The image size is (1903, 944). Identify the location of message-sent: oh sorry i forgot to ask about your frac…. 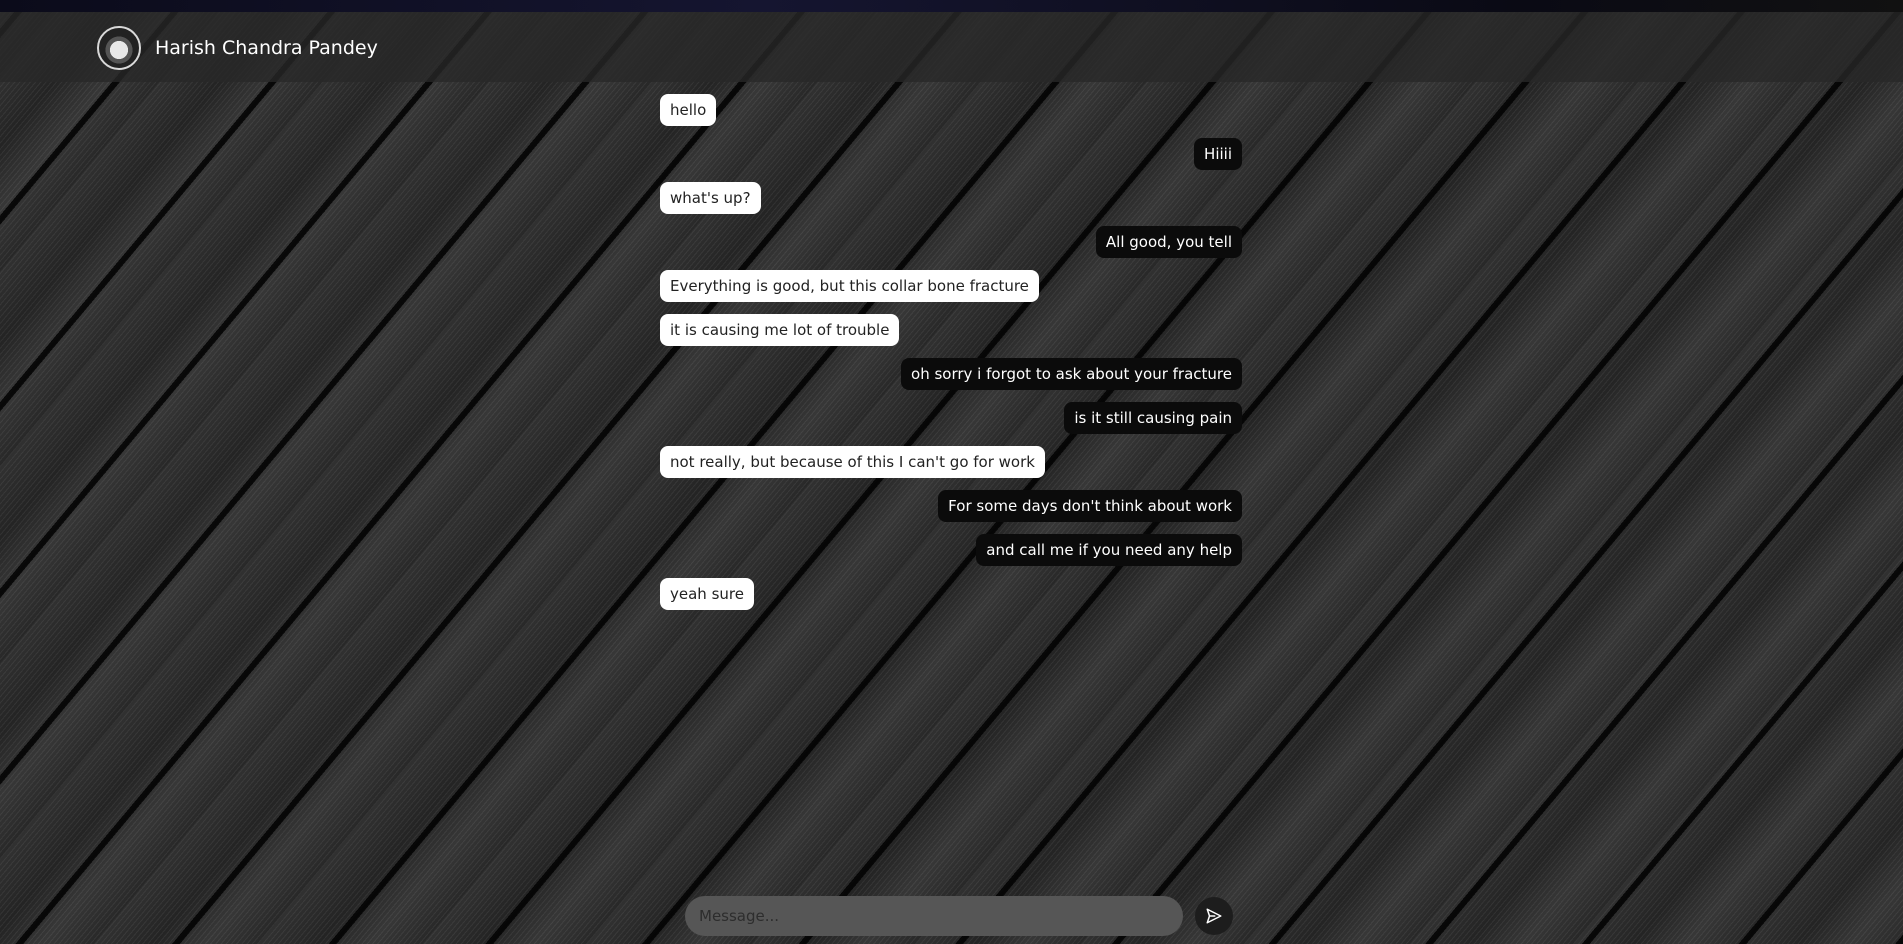
(1071, 374).